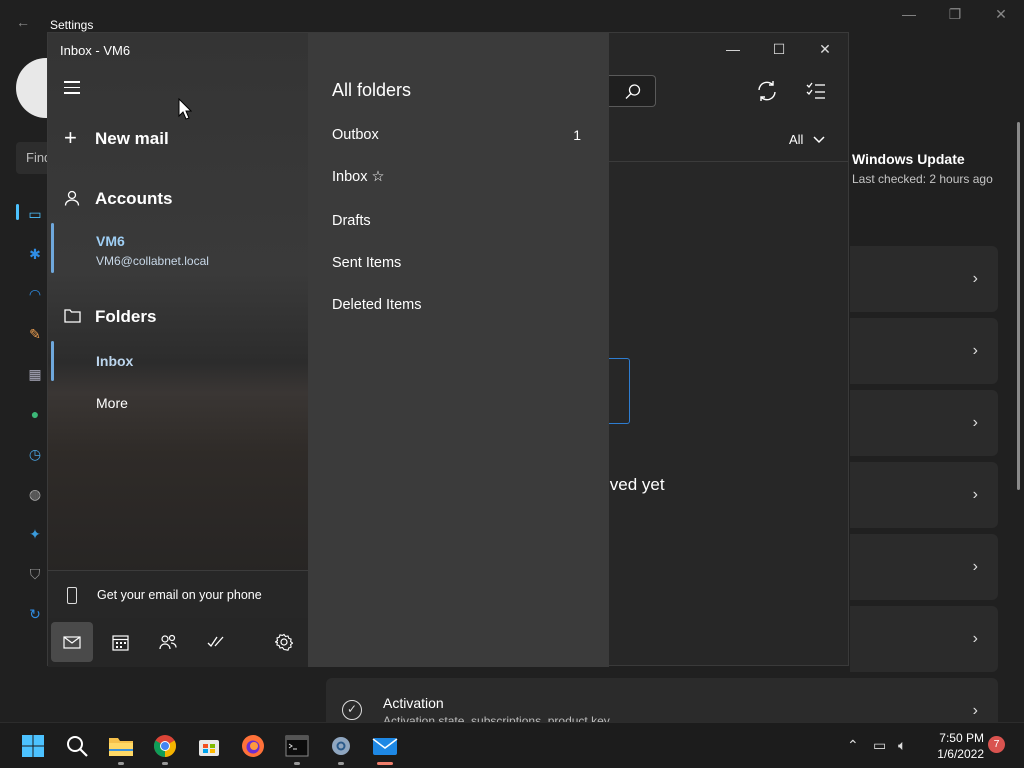 The width and height of the screenshot is (1024, 768). What do you see at coordinates (996, 744) in the screenshot?
I see `notification-badge: 7` at bounding box center [996, 744].